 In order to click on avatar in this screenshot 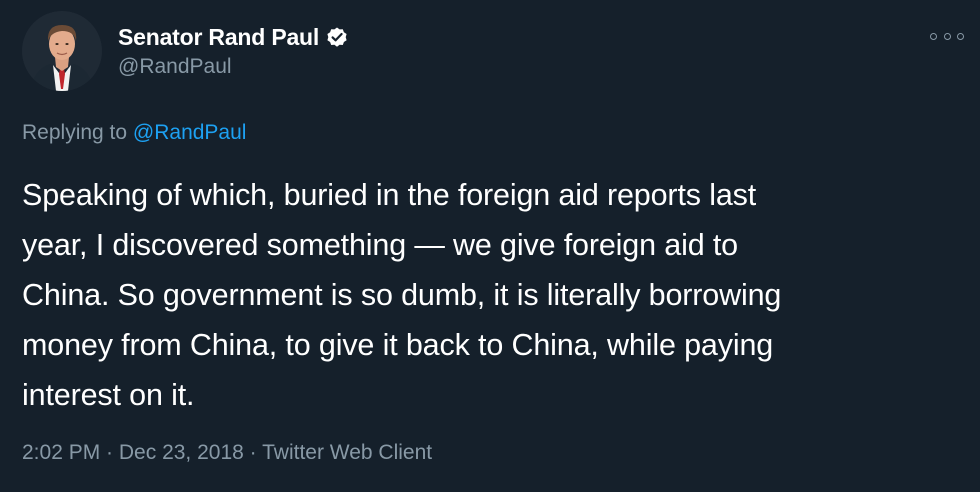, I will do `click(62, 51)`.